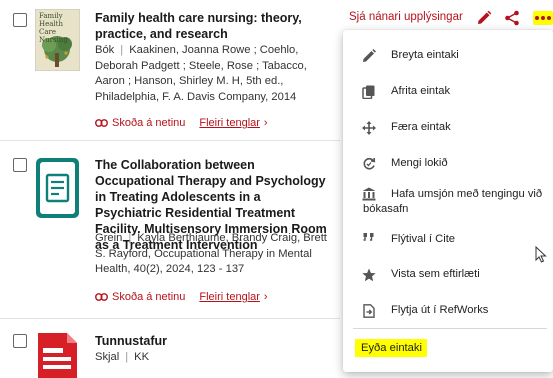 The height and width of the screenshot is (378, 553). I want to click on record-type: Grein, so click(109, 238).